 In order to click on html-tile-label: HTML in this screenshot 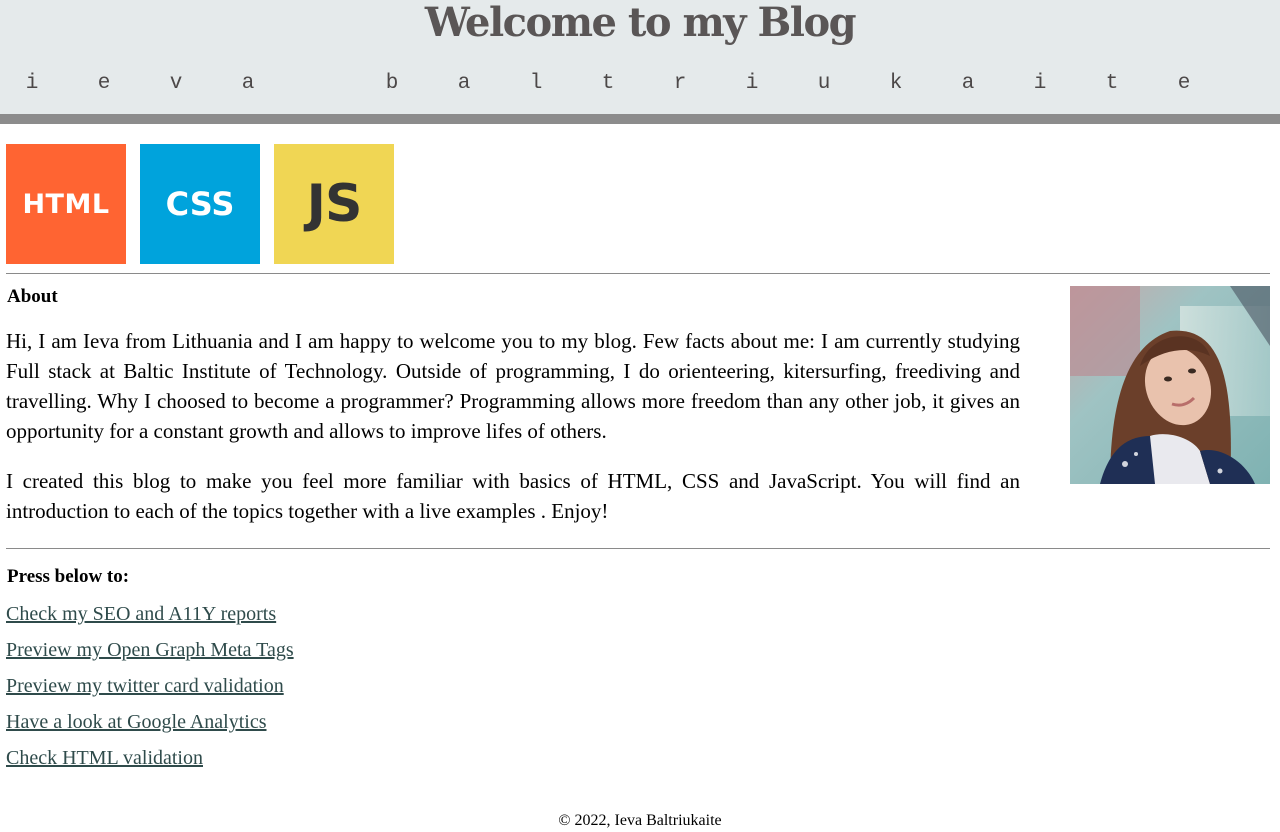, I will do `click(66, 204)`.